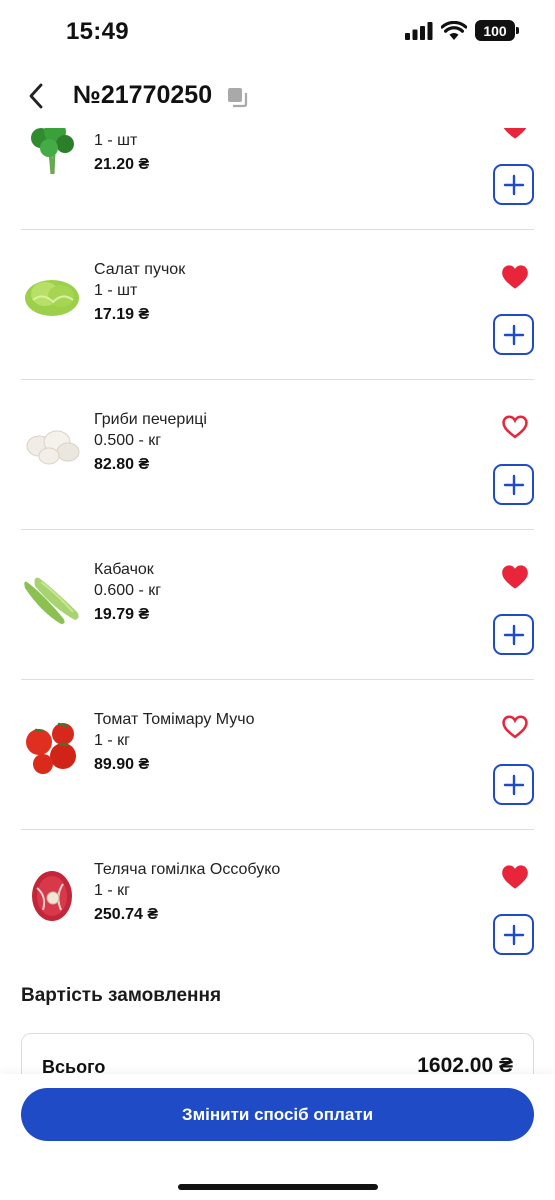 This screenshot has width=555, height=1200. Describe the element at coordinates (124, 569) in the screenshot. I see `item-name: Кабачок` at that location.